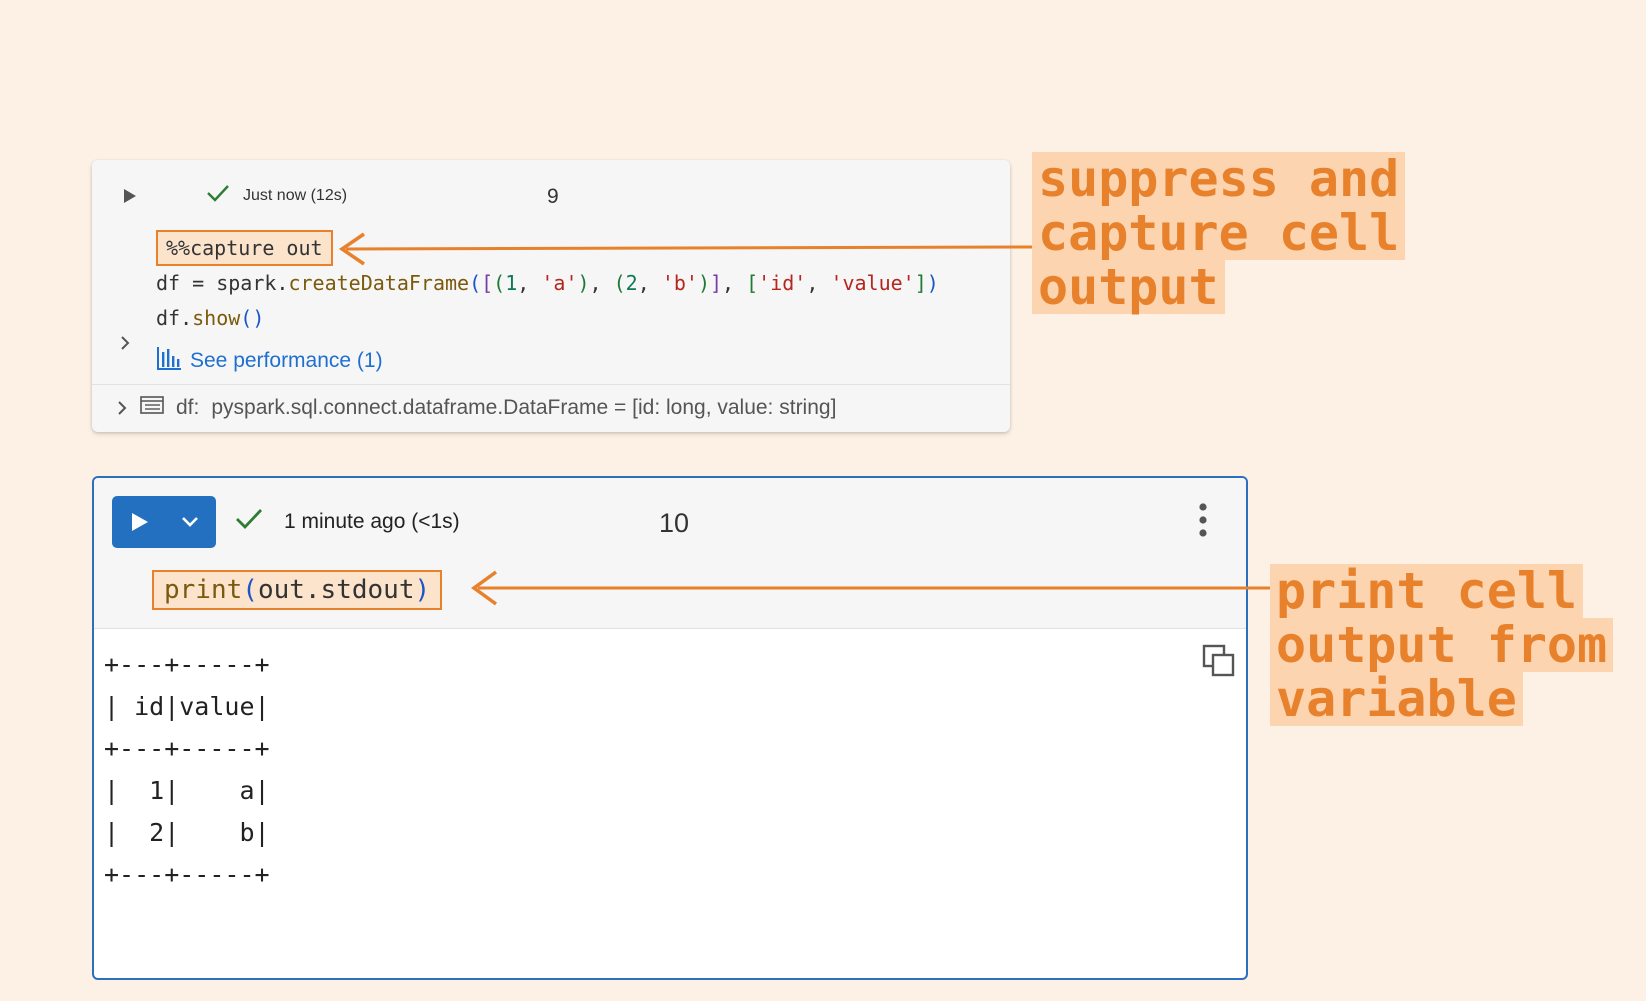 The image size is (1646, 1001). What do you see at coordinates (1442, 645) in the screenshot?
I see `annotation-print-output: print cell output from variable` at bounding box center [1442, 645].